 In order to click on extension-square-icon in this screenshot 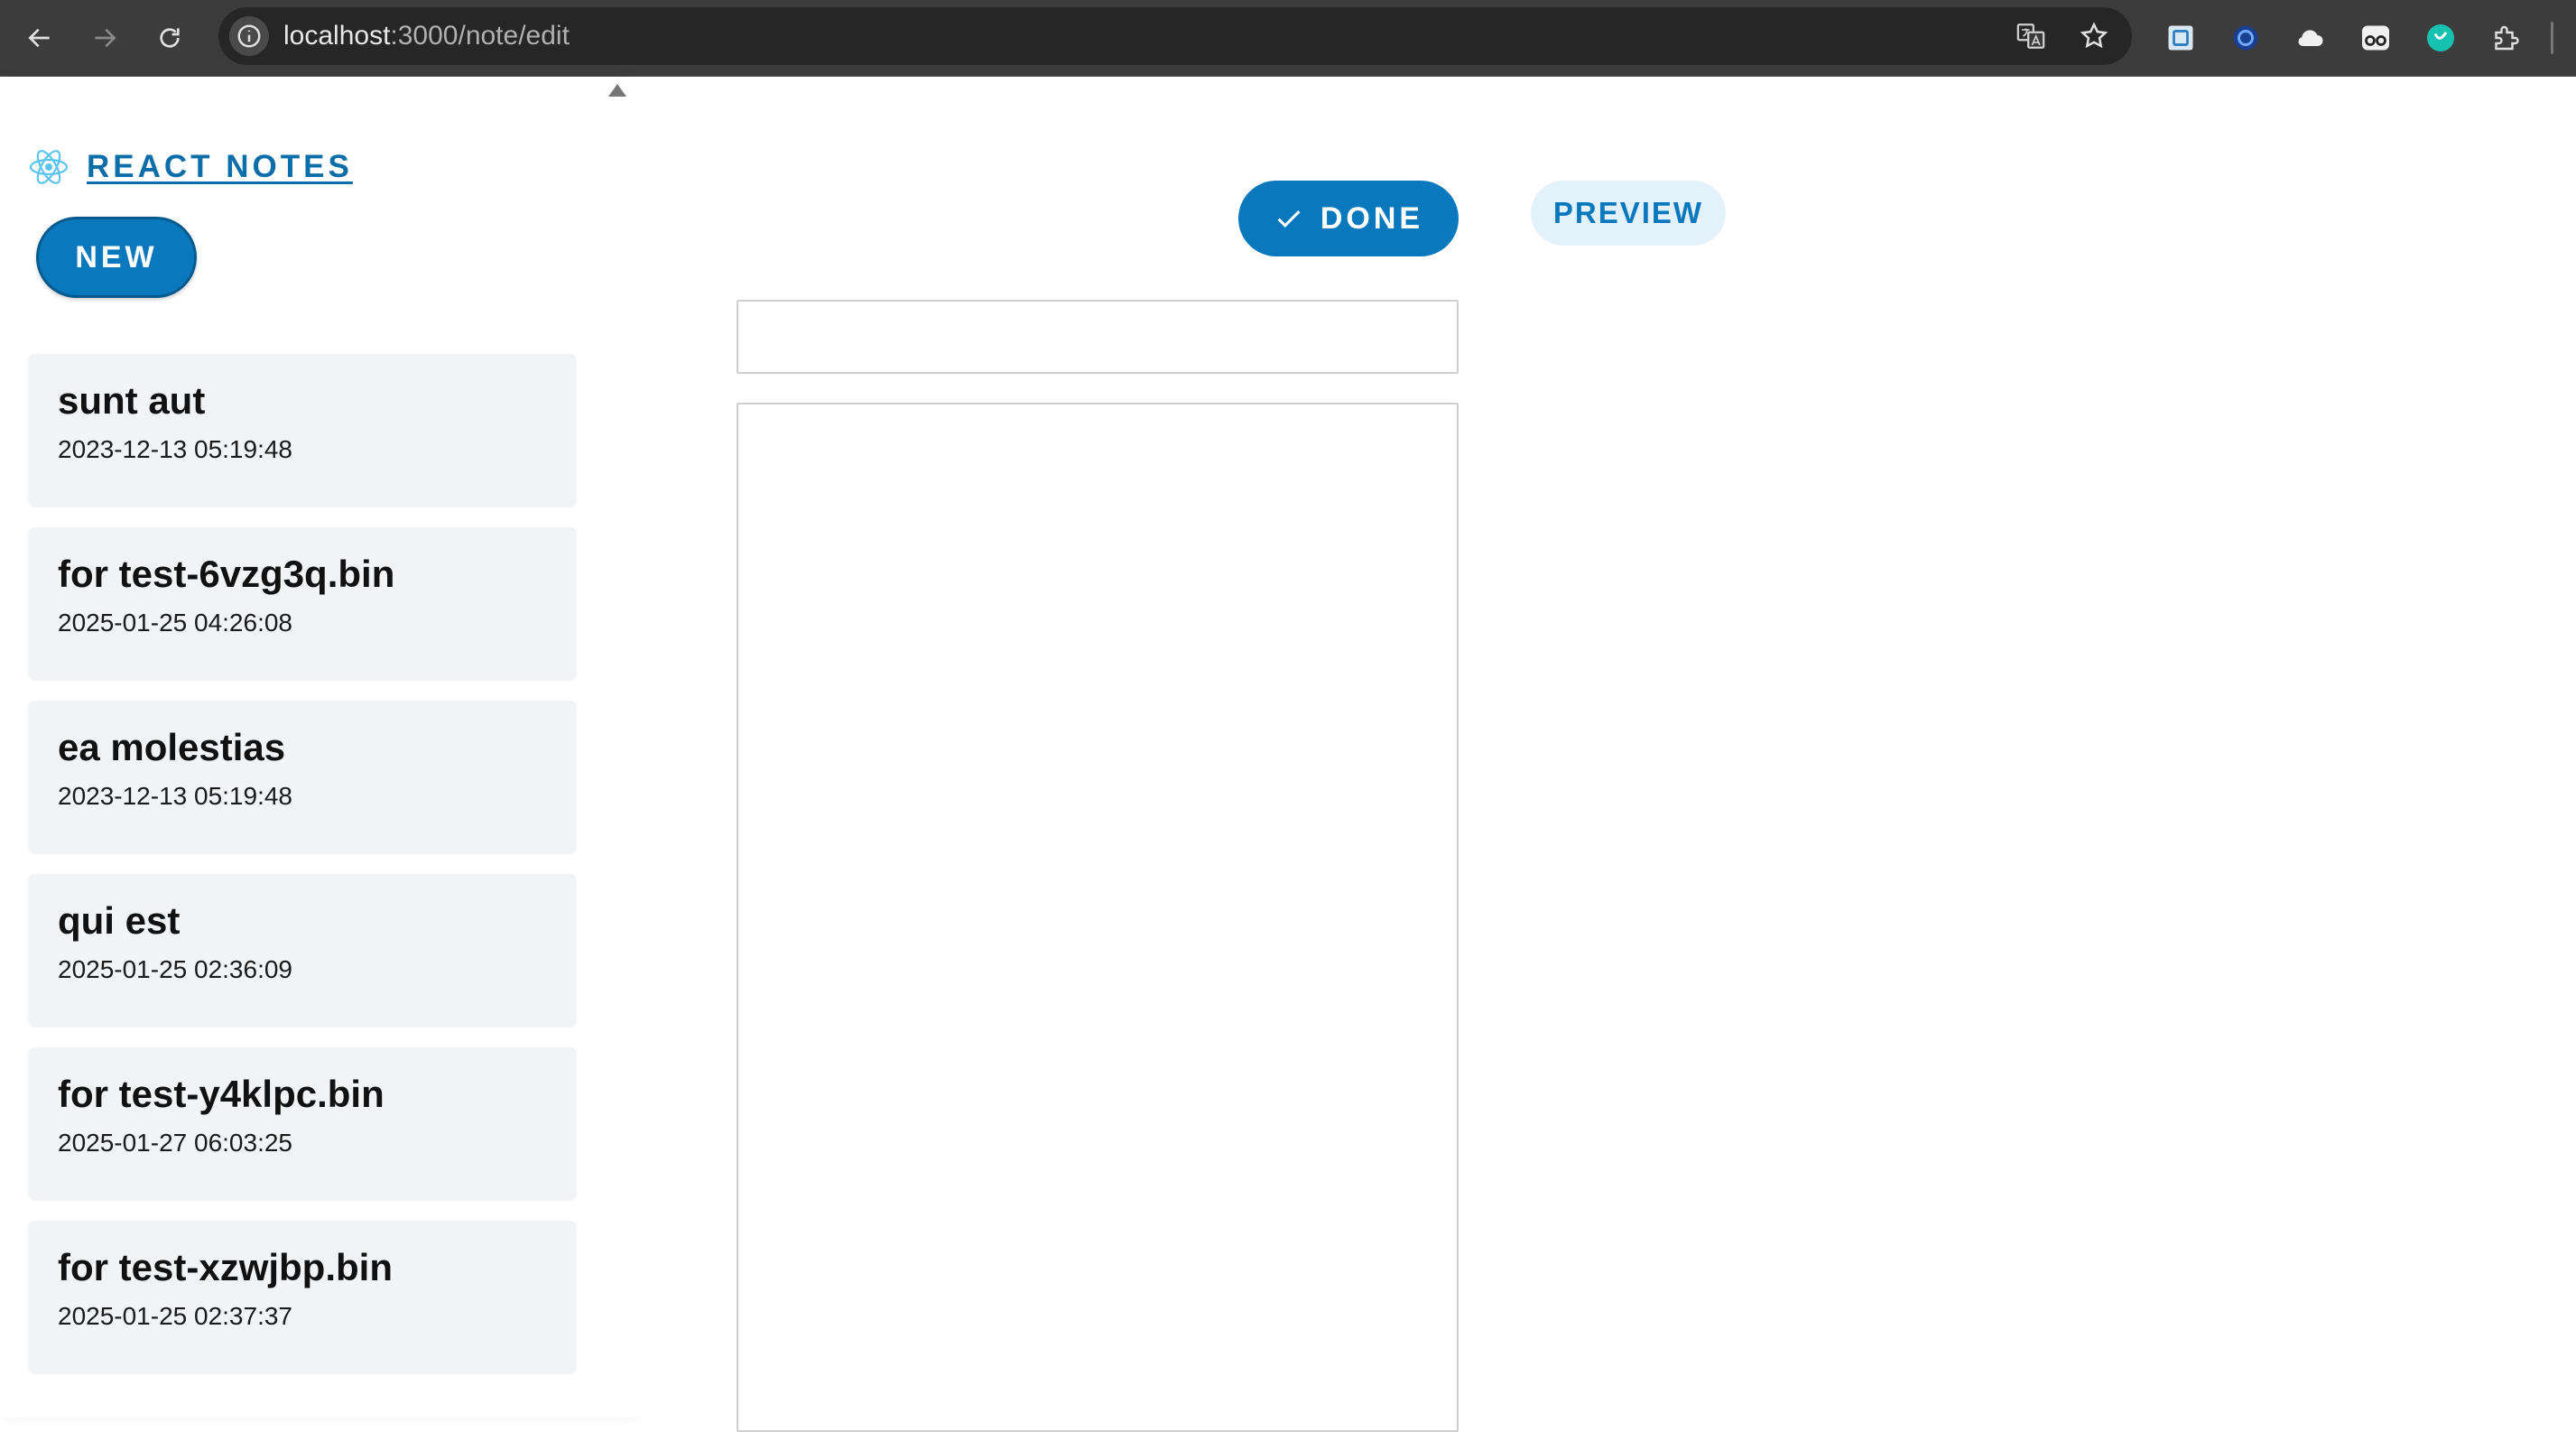, I will do `click(2180, 38)`.